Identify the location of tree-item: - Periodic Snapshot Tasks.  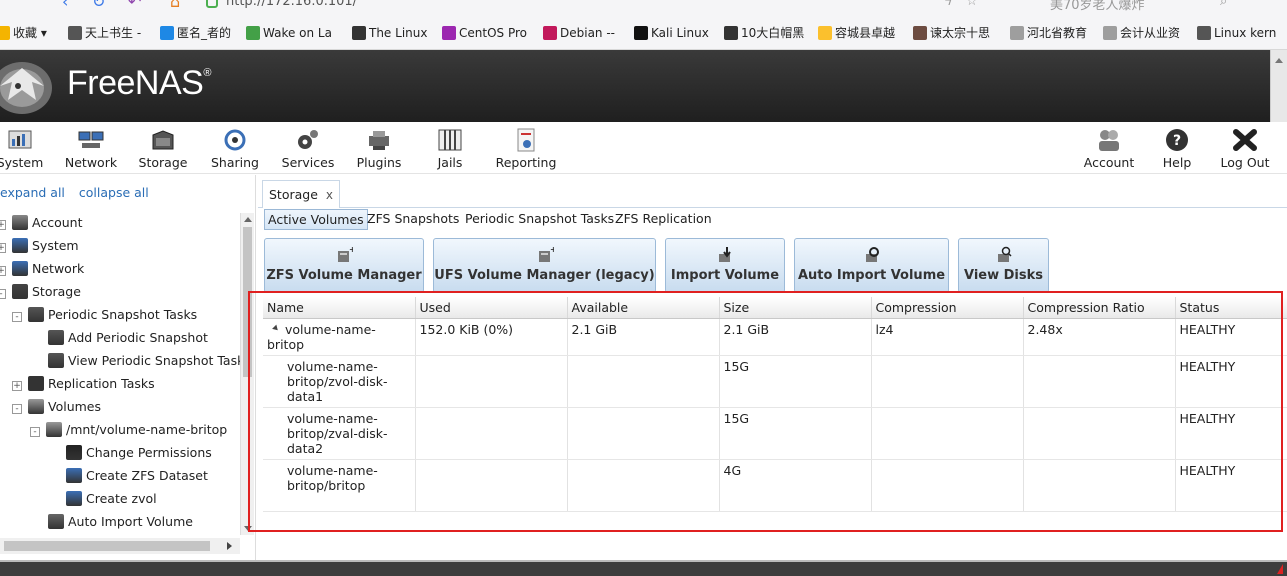
(104, 315).